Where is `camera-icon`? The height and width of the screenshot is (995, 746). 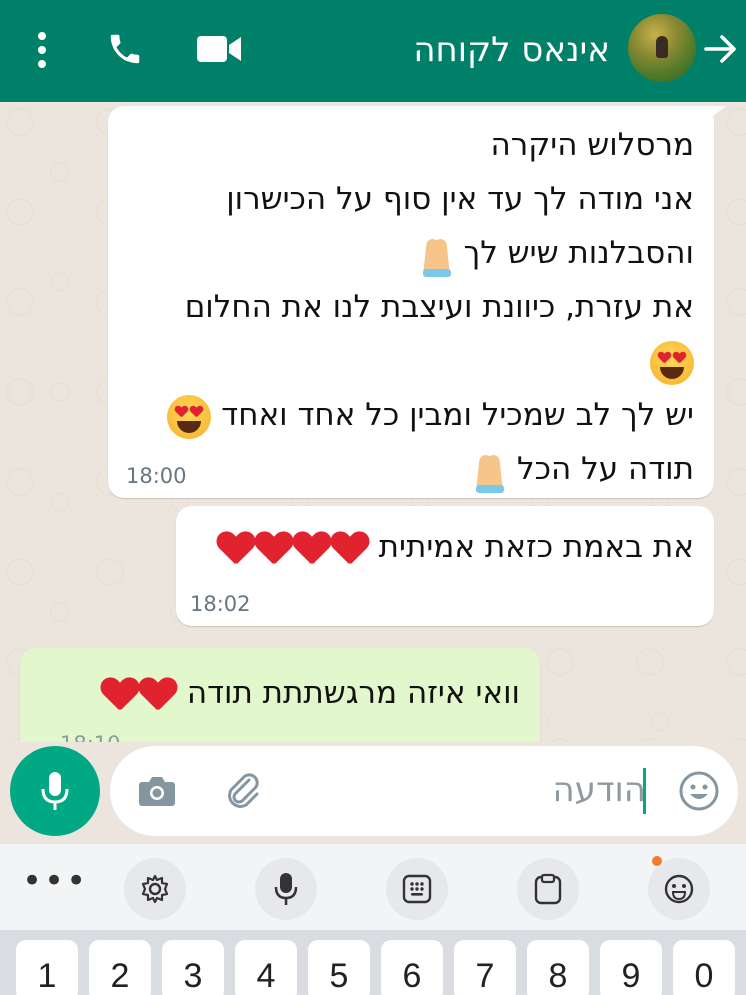 camera-icon is located at coordinates (157, 791).